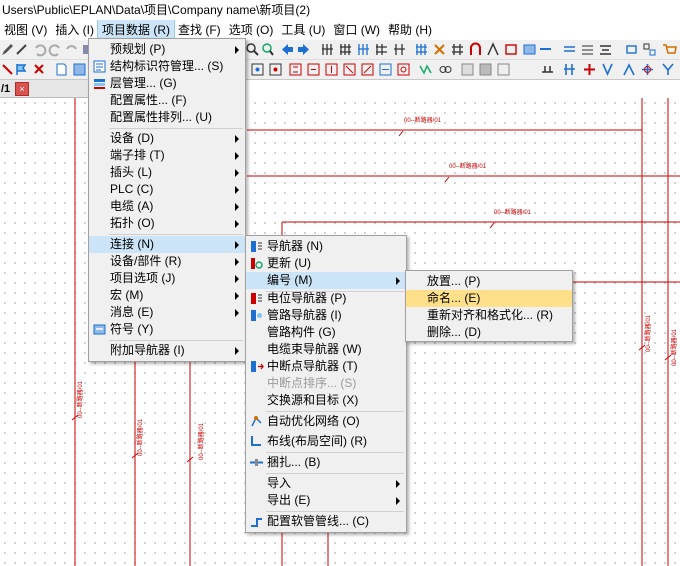 The image size is (680, 566). I want to click on flag-icon, so click(21, 69).